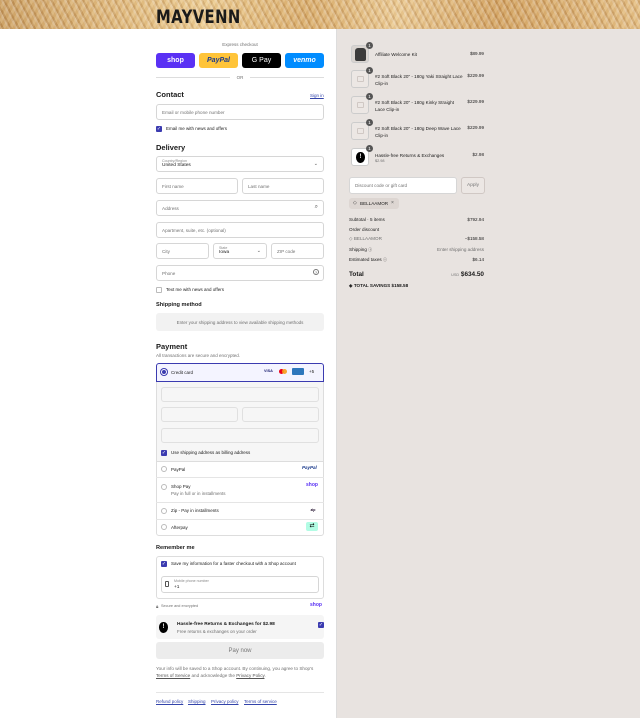  Describe the element at coordinates (175, 548) in the screenshot. I see `remember-me-title: Remember me` at that location.